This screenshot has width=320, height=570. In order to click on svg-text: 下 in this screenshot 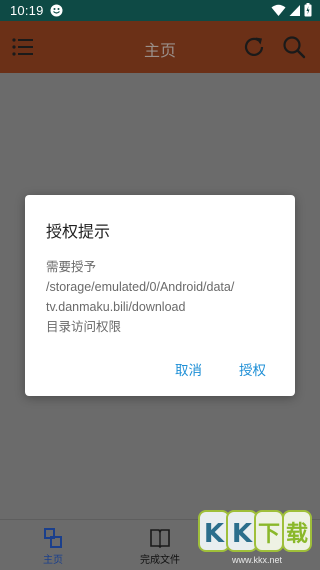, I will do `click(269, 534)`.